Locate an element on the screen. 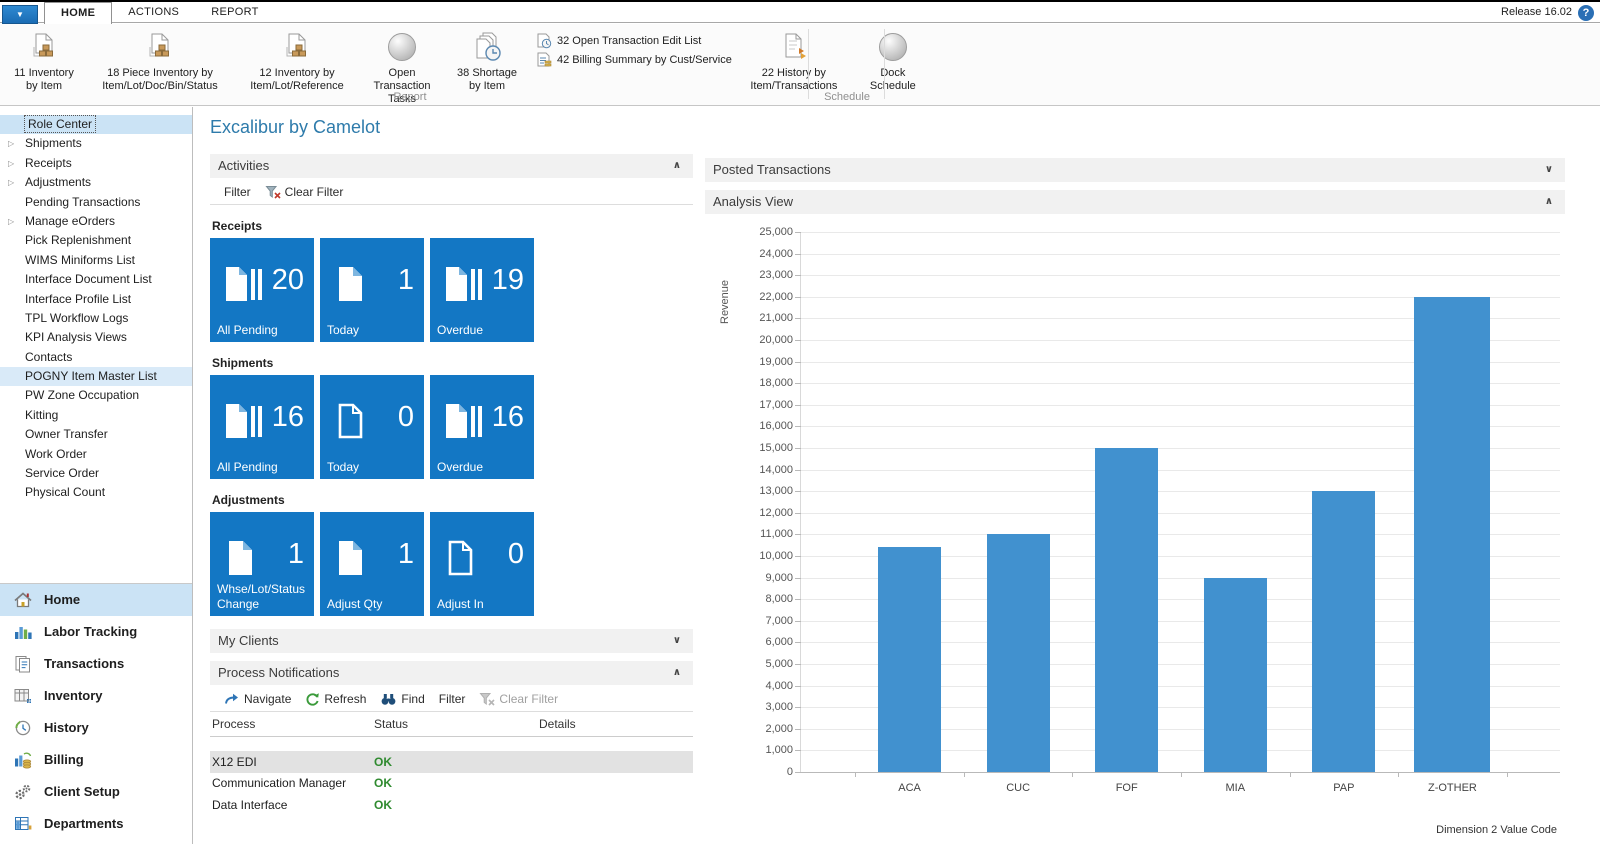 The height and width of the screenshot is (844, 1600). sidebar-item-service-order: Service Order is located at coordinates (96, 473).